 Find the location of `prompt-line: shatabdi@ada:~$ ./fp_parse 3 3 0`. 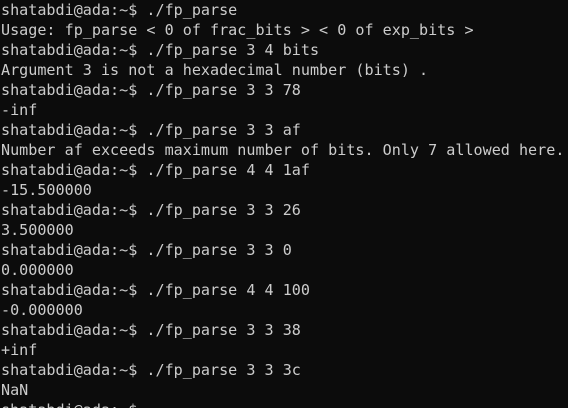

prompt-line: shatabdi@ada:~$ ./fp_parse 3 3 0 is located at coordinates (146, 250).